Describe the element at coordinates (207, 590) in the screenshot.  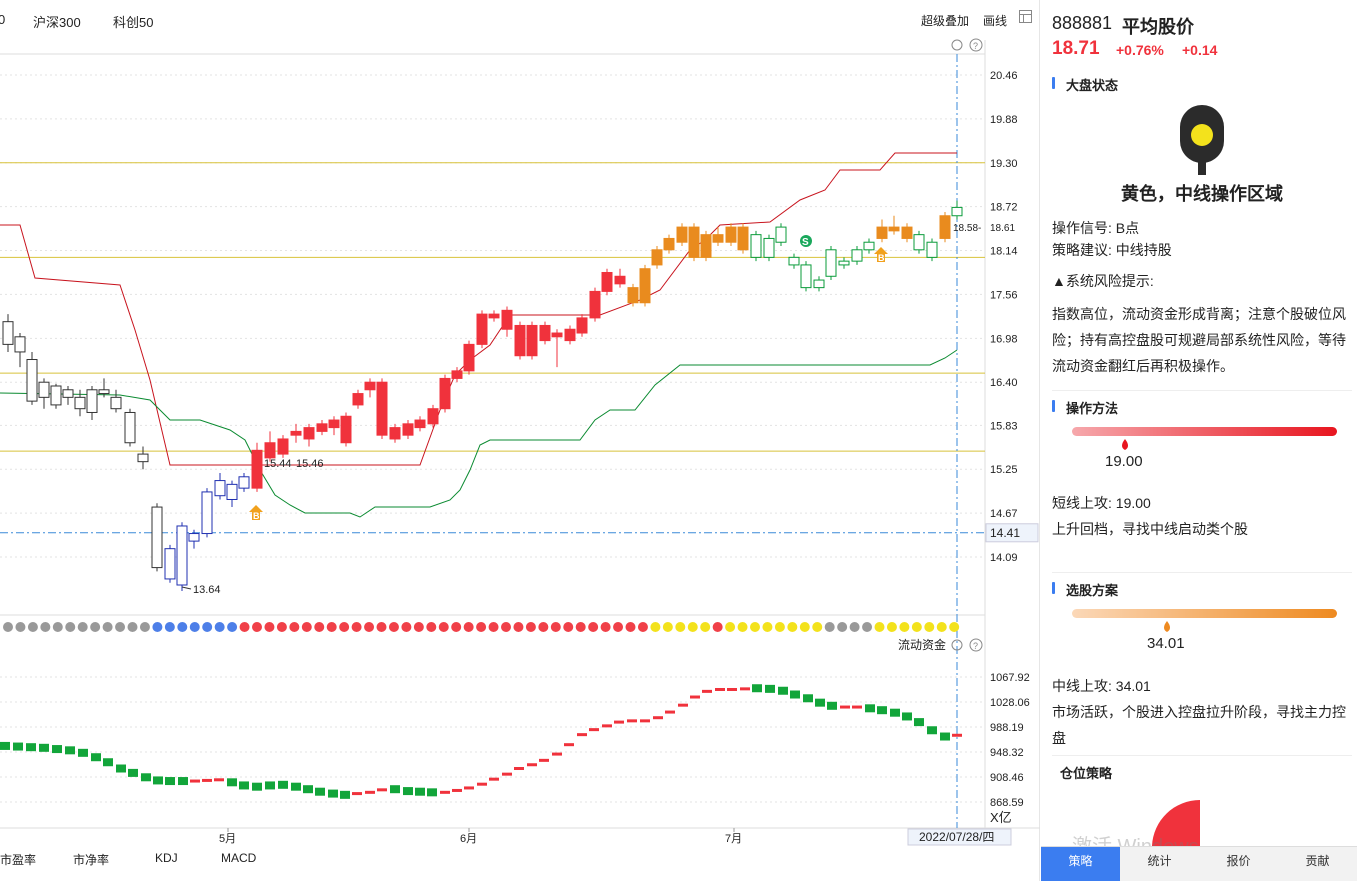
I see `low-price-label: 13.64` at that location.